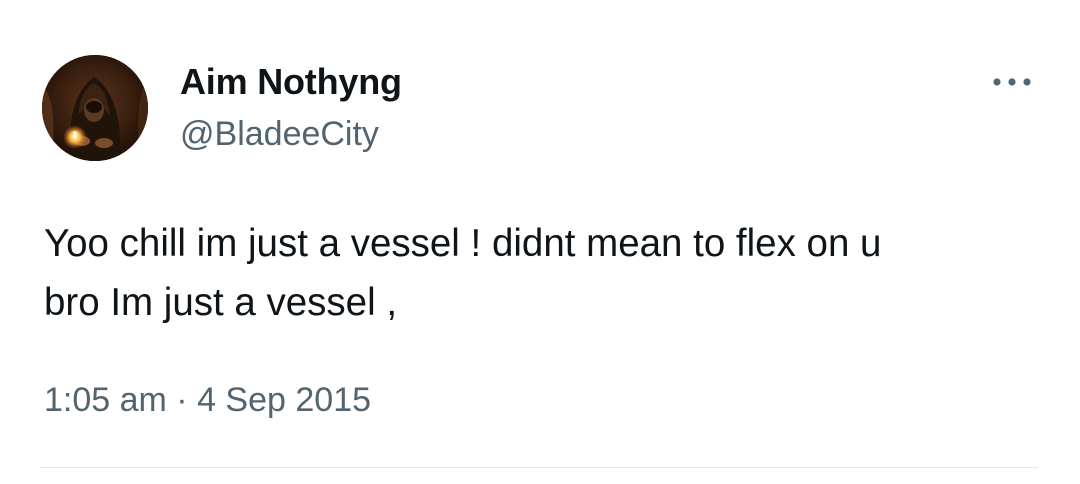 Image resolution: width=1080 pixels, height=484 pixels. What do you see at coordinates (539, 467) in the screenshot?
I see `divider` at bounding box center [539, 467].